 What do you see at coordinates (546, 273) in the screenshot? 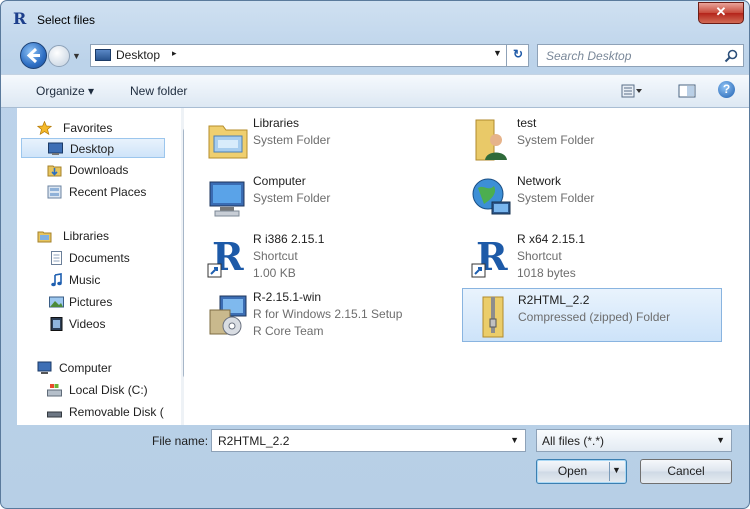
I see `file-size: 1018 bytes` at bounding box center [546, 273].